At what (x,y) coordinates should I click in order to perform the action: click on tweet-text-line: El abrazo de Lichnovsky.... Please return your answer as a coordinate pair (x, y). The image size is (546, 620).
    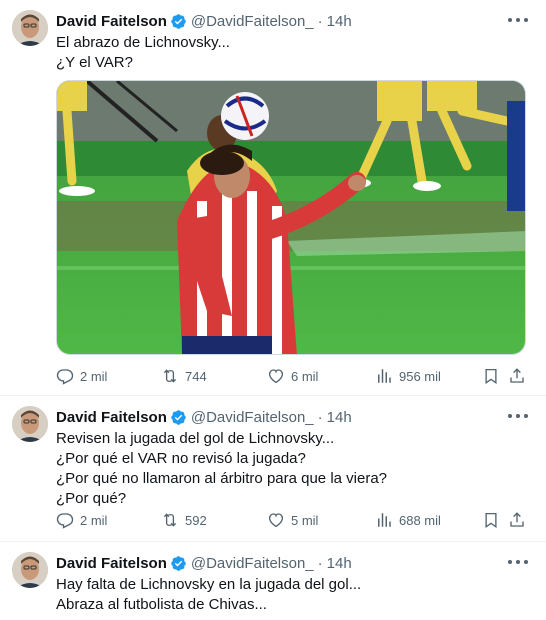
    Looking at the image, I should click on (143, 42).